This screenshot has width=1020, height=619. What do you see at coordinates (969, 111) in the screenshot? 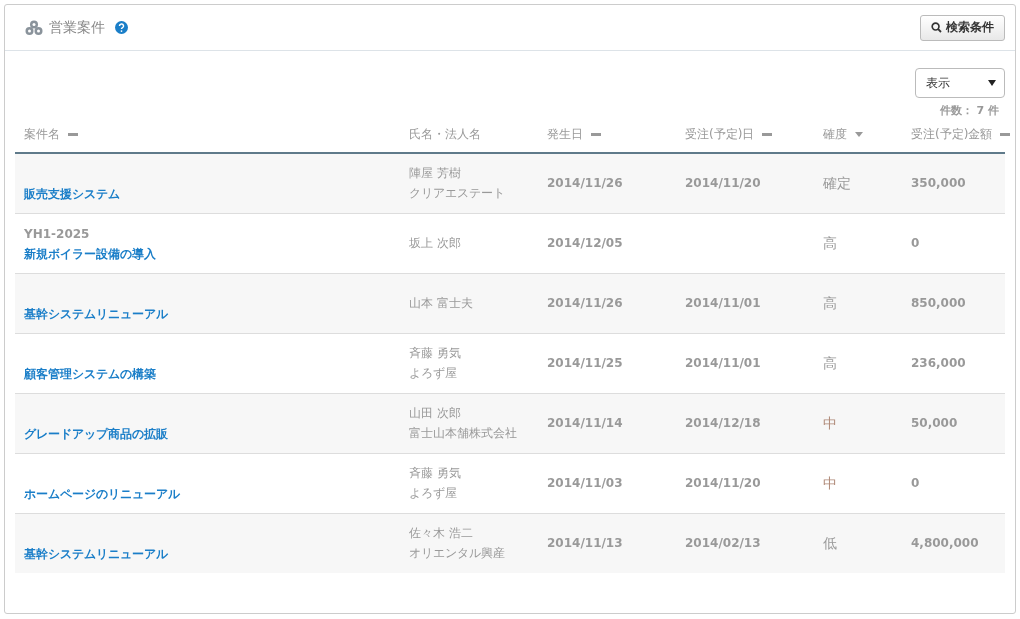
I see `result-count: 件数： 7 件` at bounding box center [969, 111].